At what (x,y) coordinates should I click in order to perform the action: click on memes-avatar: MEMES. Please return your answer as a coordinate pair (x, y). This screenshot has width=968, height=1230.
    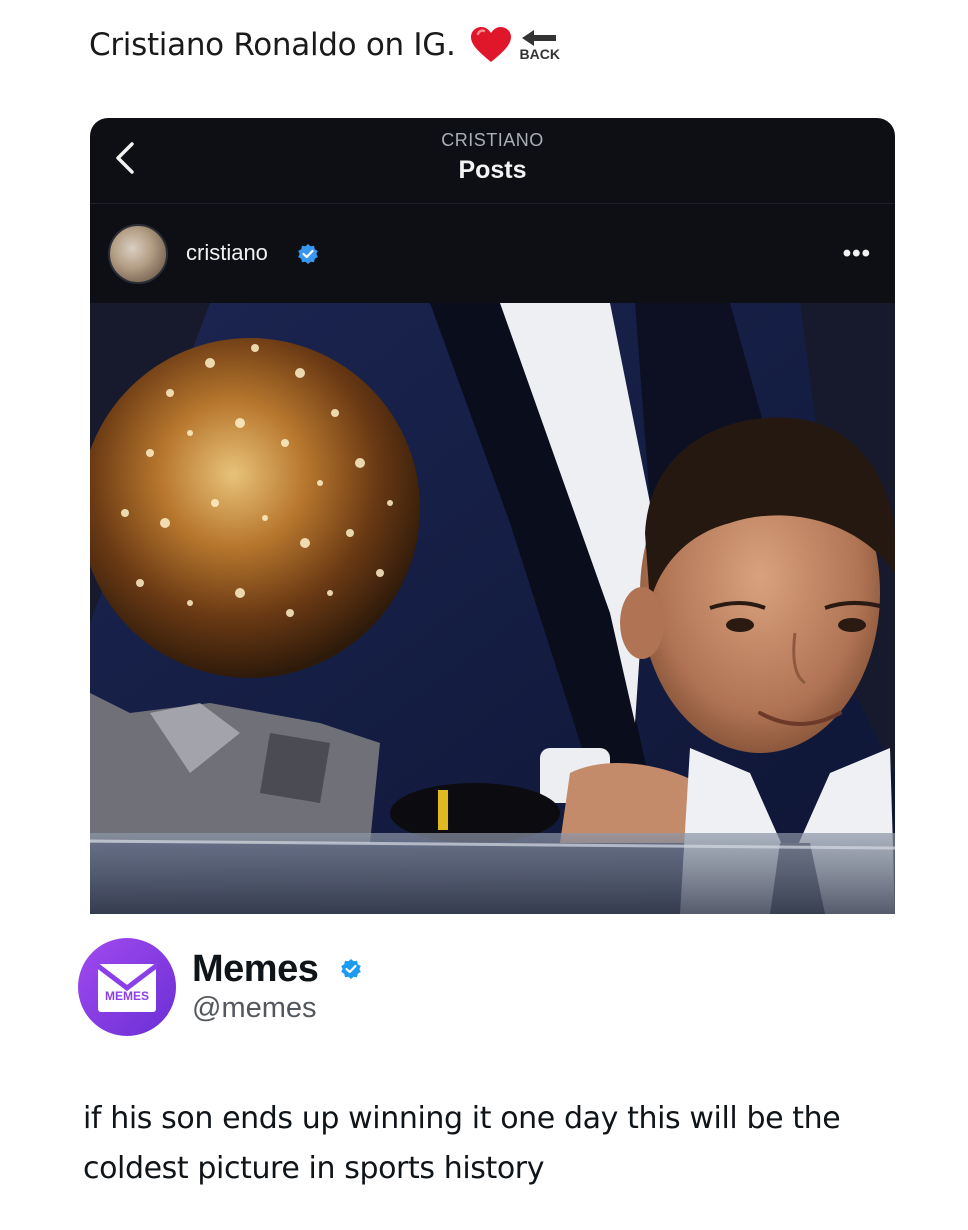
    Looking at the image, I should click on (127, 987).